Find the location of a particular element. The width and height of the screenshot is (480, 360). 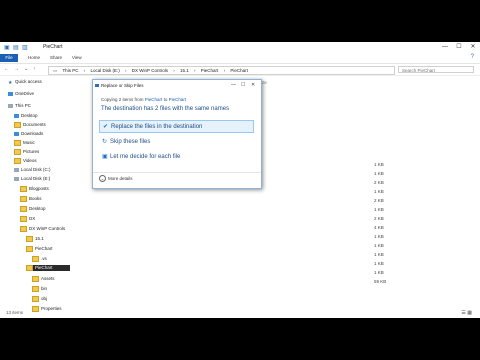

more-details-button: ⌄ More details is located at coordinates (116, 178).